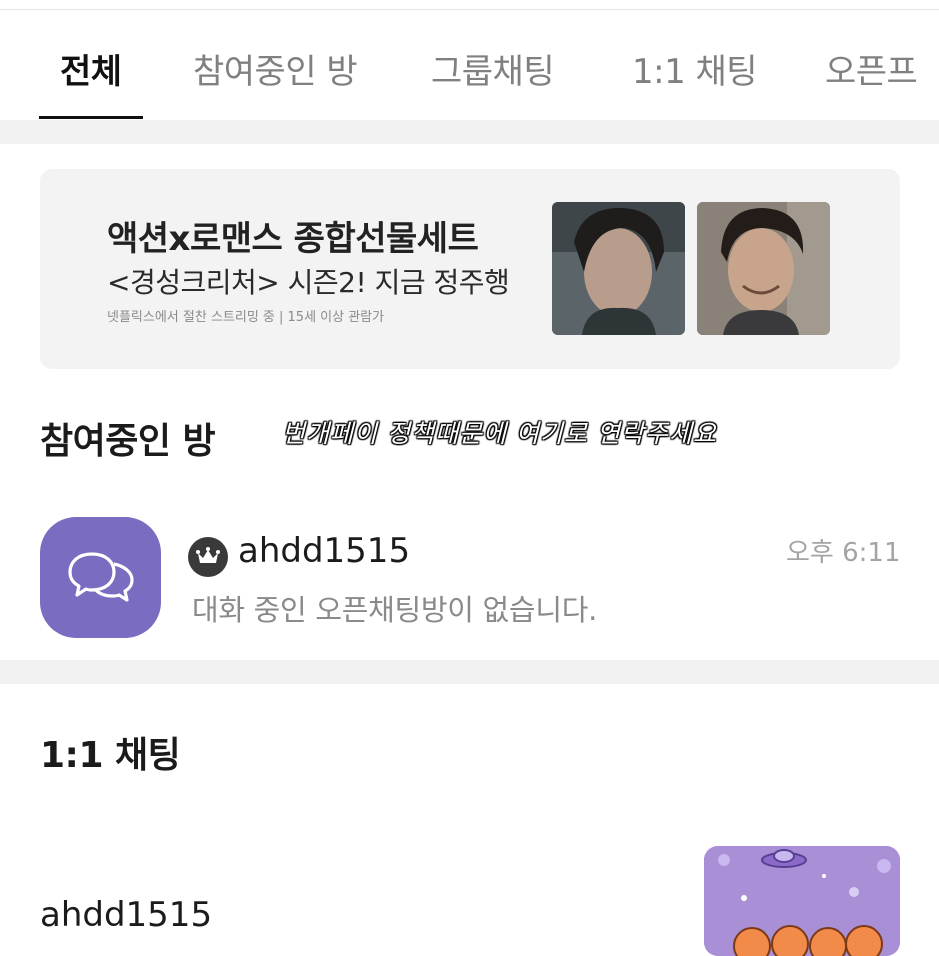 The image size is (939, 956). I want to click on active-tab-indicator, so click(91, 117).